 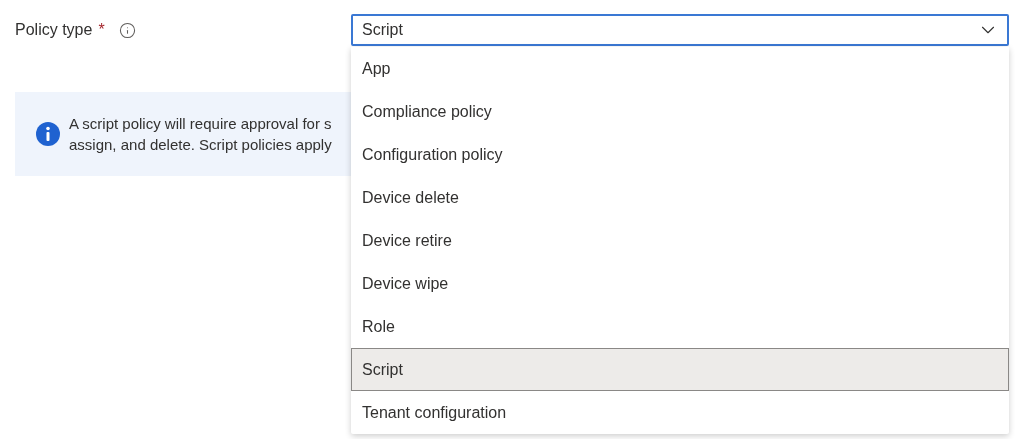 I want to click on dropdown-option: App, so click(x=680, y=68).